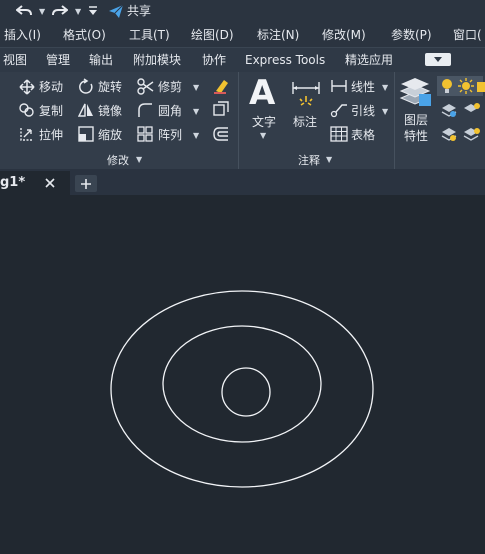 The image size is (485, 554). Describe the element at coordinates (110, 111) in the screenshot. I see `mirror-label: 镜像` at that location.